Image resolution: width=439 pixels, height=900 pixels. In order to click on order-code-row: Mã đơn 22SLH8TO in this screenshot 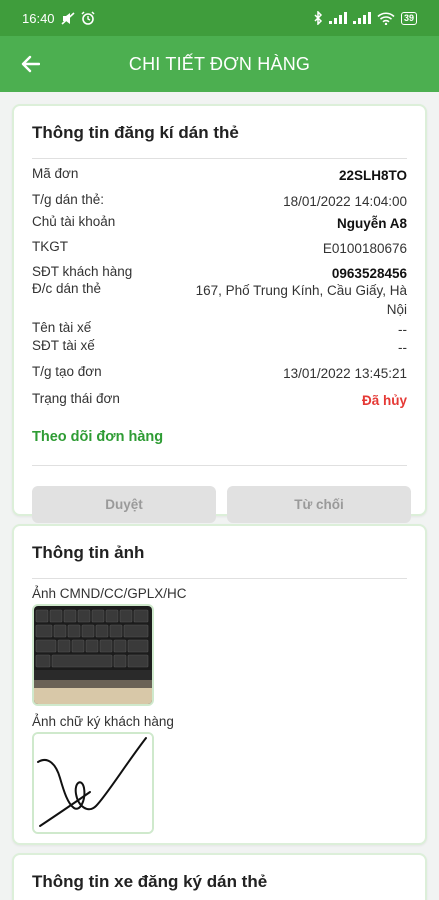, I will do `click(219, 175)`.